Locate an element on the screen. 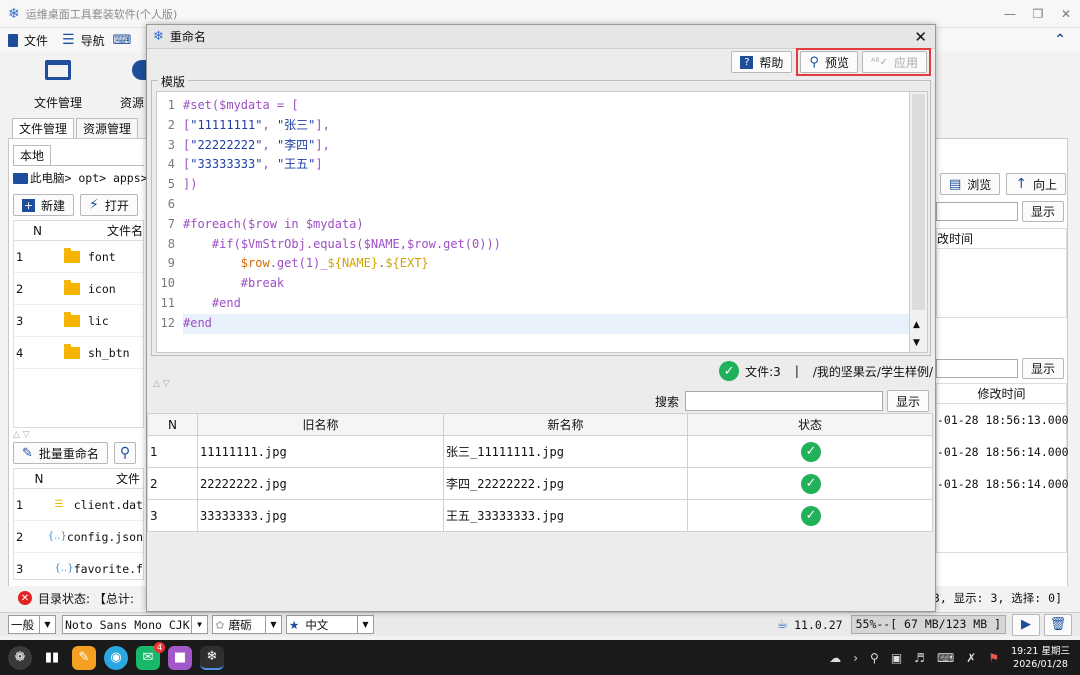  help-button: ? 帮助 is located at coordinates (762, 62).